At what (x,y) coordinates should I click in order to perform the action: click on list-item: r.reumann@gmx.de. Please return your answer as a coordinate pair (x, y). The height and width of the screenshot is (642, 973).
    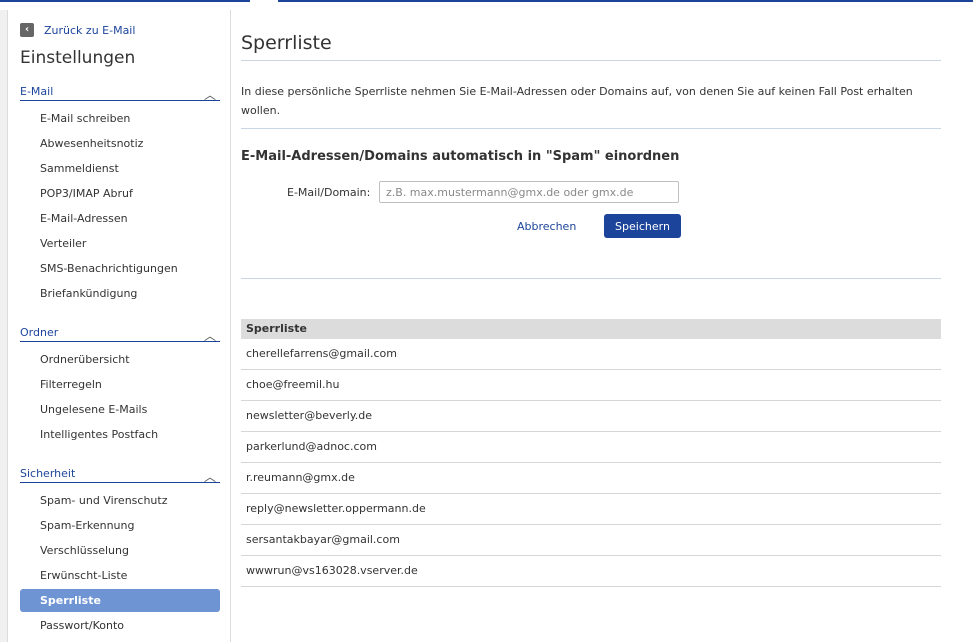
    Looking at the image, I should click on (591, 478).